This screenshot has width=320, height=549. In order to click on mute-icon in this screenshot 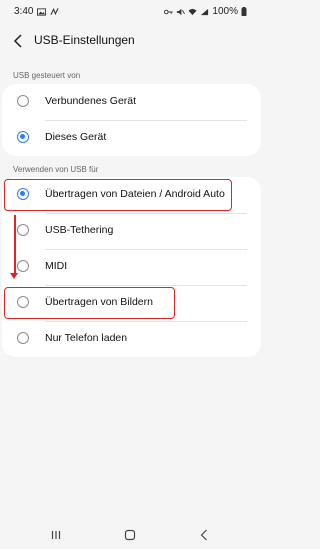, I will do `click(181, 11)`.